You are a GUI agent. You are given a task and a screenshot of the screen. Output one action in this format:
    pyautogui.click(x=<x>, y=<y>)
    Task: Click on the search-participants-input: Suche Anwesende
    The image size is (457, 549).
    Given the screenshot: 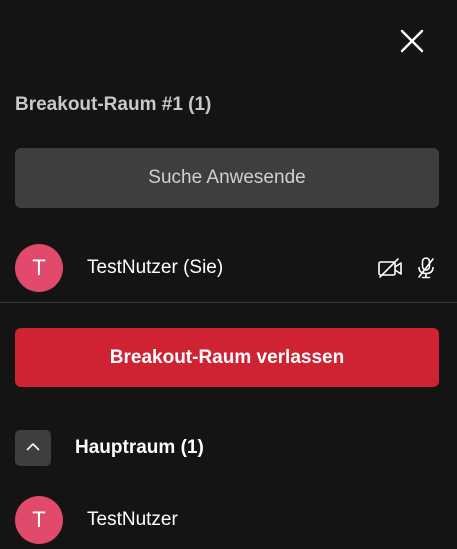 What is the action you would take?
    pyautogui.click(x=227, y=178)
    